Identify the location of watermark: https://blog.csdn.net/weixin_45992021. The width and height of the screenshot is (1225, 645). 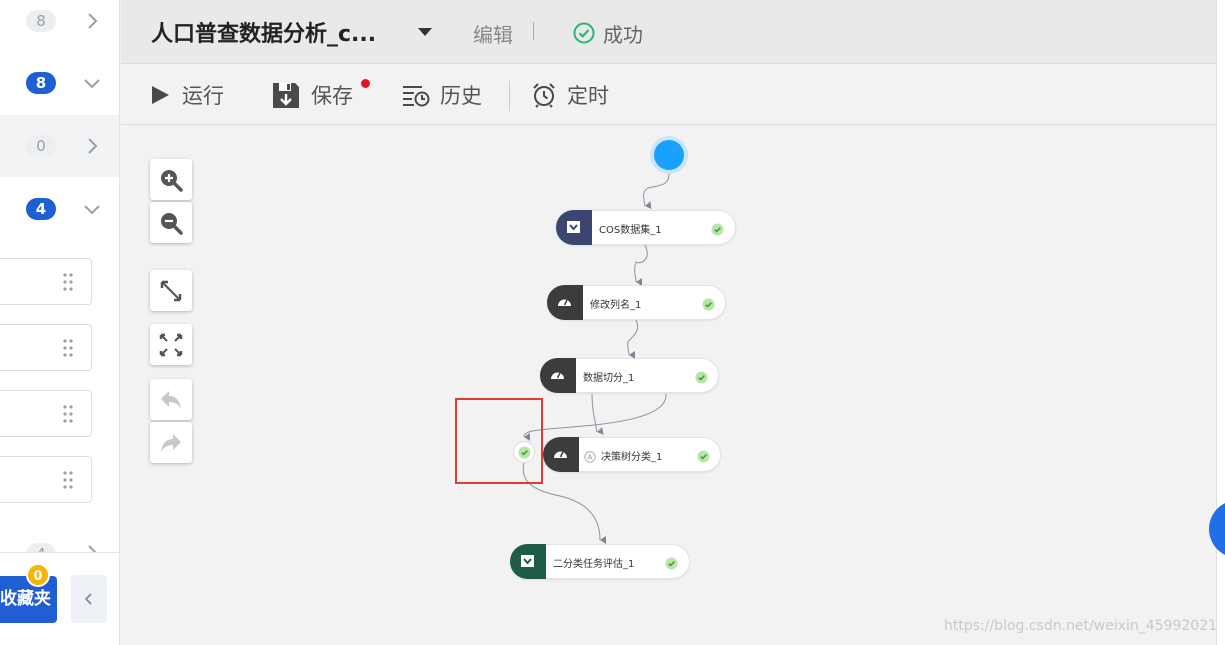
(1081, 626).